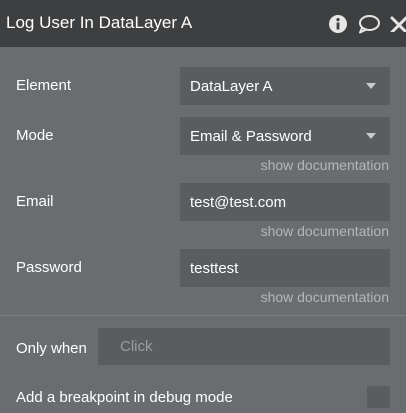 Image resolution: width=406 pixels, height=413 pixels. I want to click on panel-title: Log User In DataLayer A, so click(99, 22).